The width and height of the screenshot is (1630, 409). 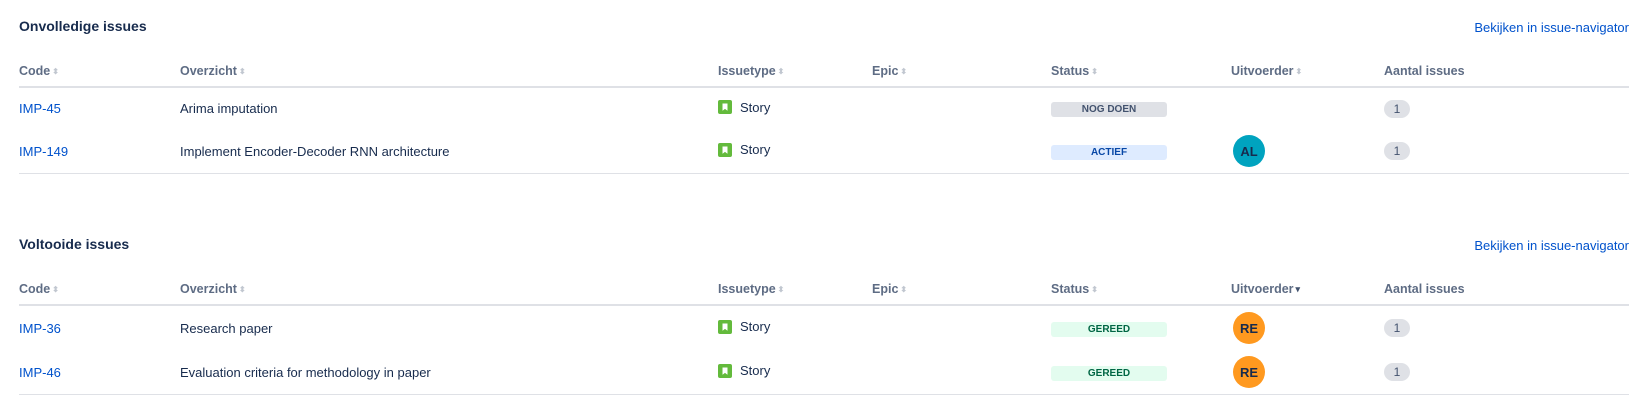 I want to click on assignee-cell, so click(x=1307, y=108).